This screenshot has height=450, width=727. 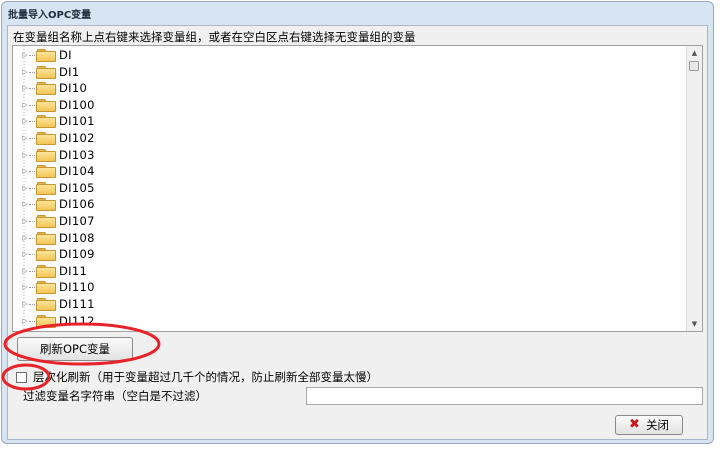 What do you see at coordinates (77, 238) in the screenshot?
I see `tree-item-label: DI108` at bounding box center [77, 238].